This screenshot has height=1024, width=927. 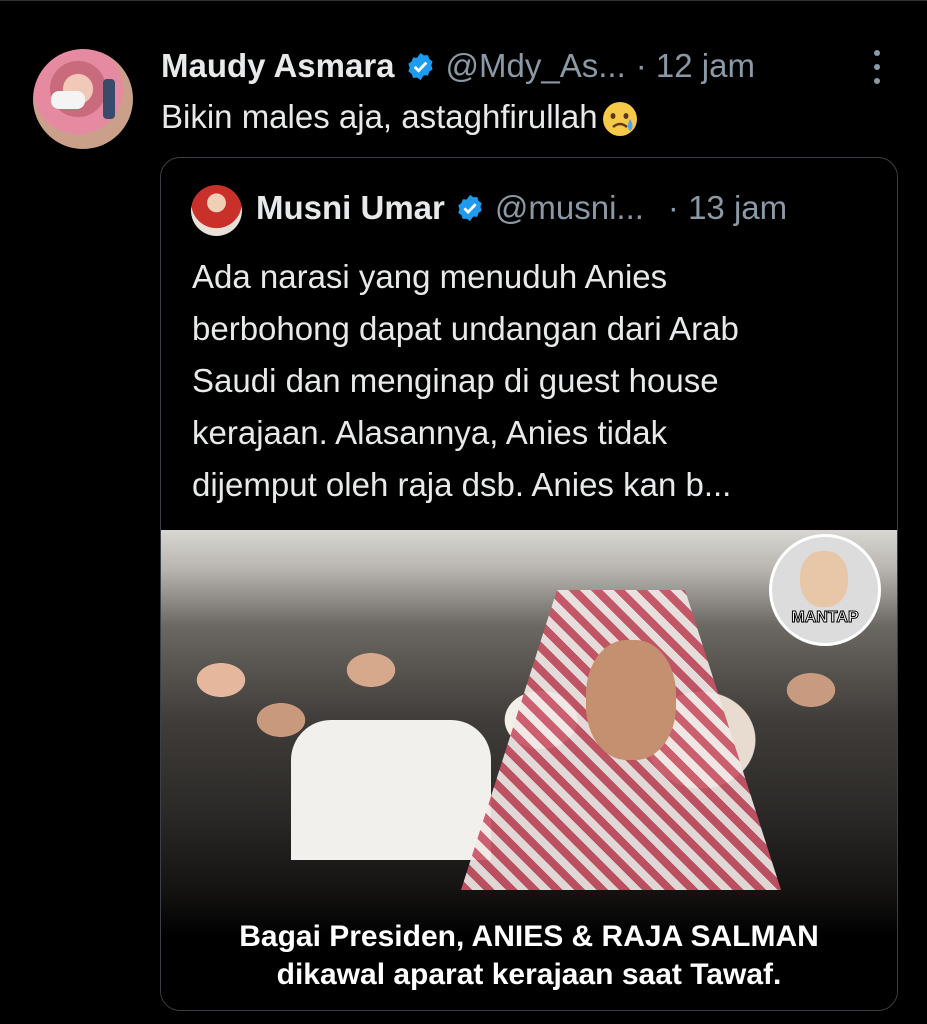 I want to click on tweet-header: Maudy Asmara @Mdy_As... · 12 jam, so click(x=458, y=66).